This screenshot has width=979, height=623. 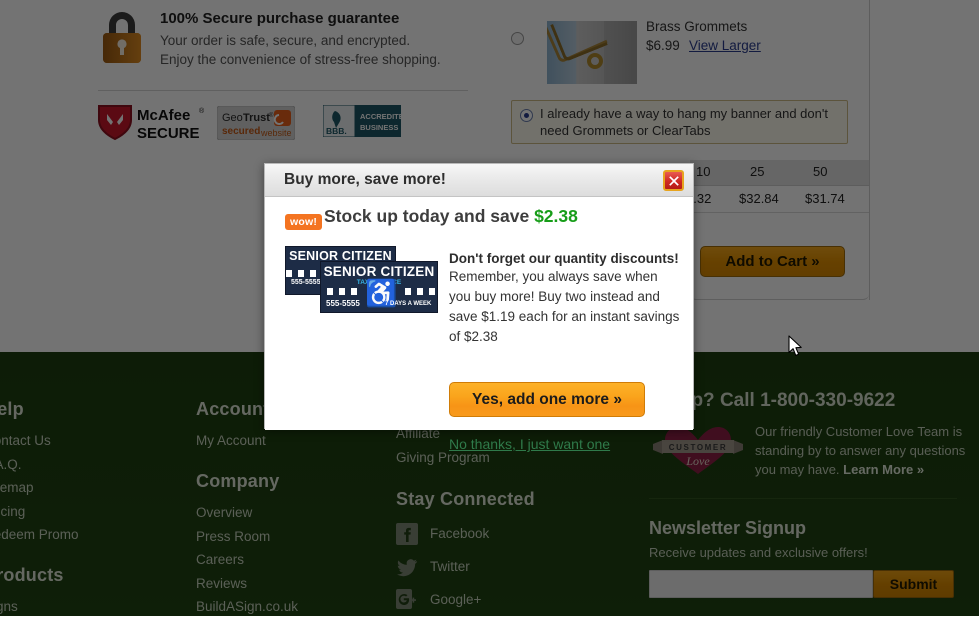 I want to click on close-x-icon, so click(x=673, y=180).